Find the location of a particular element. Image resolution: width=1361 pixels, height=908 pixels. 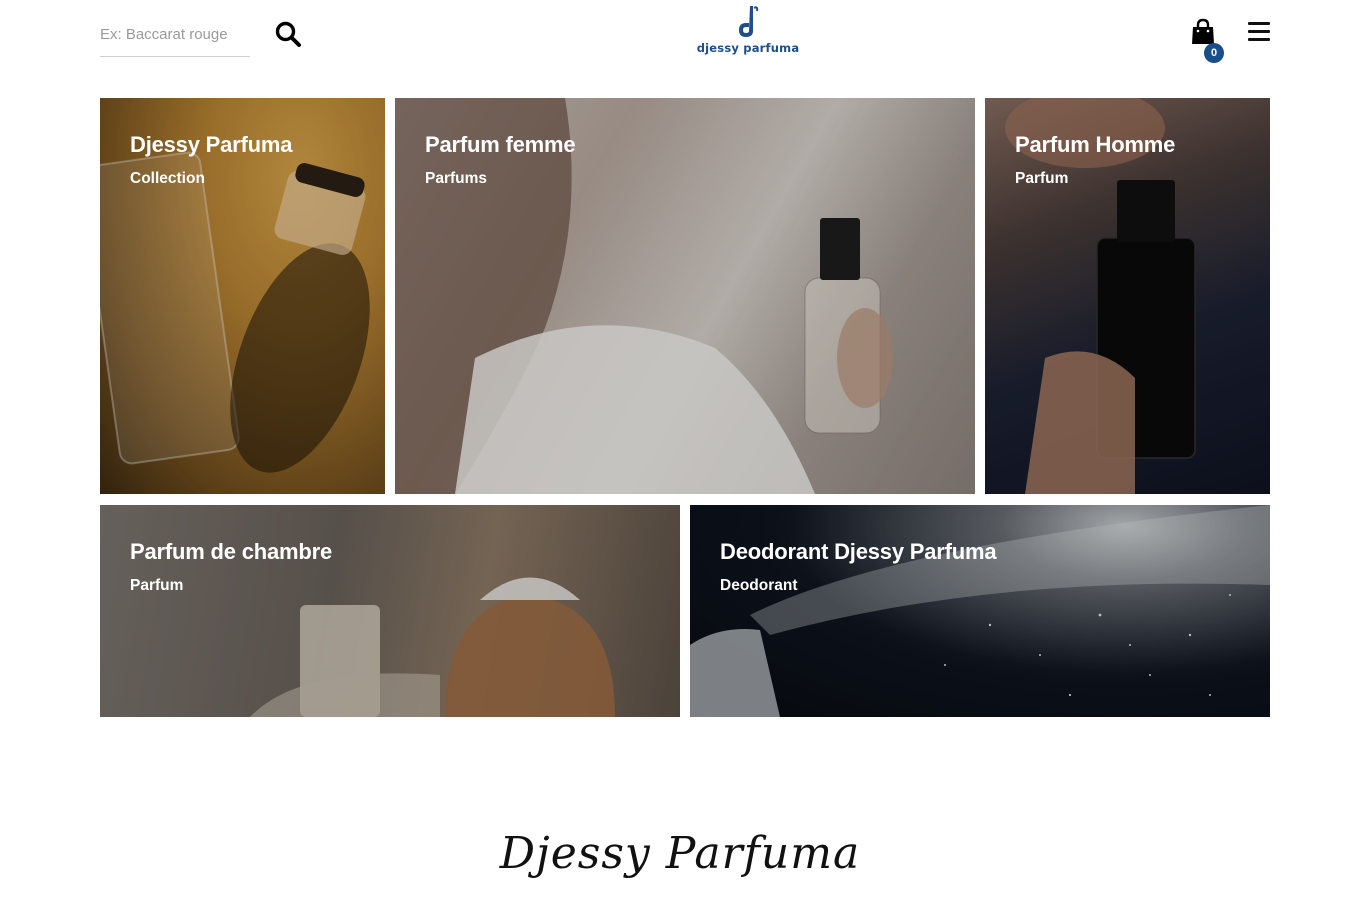

search-field is located at coordinates (175, 35).